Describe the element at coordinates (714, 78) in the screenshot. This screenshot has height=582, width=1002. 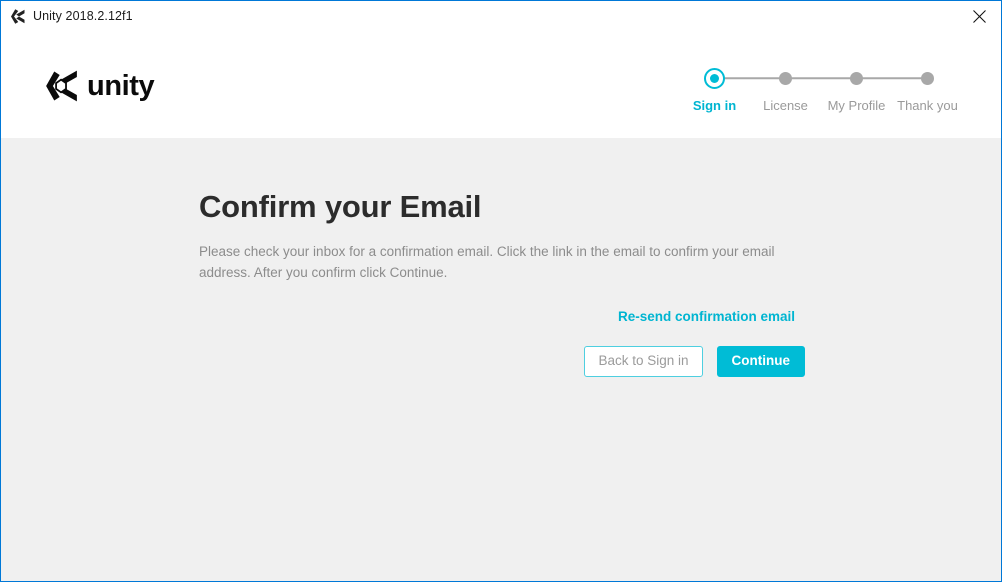
I see `step-dot-active-icon` at that location.